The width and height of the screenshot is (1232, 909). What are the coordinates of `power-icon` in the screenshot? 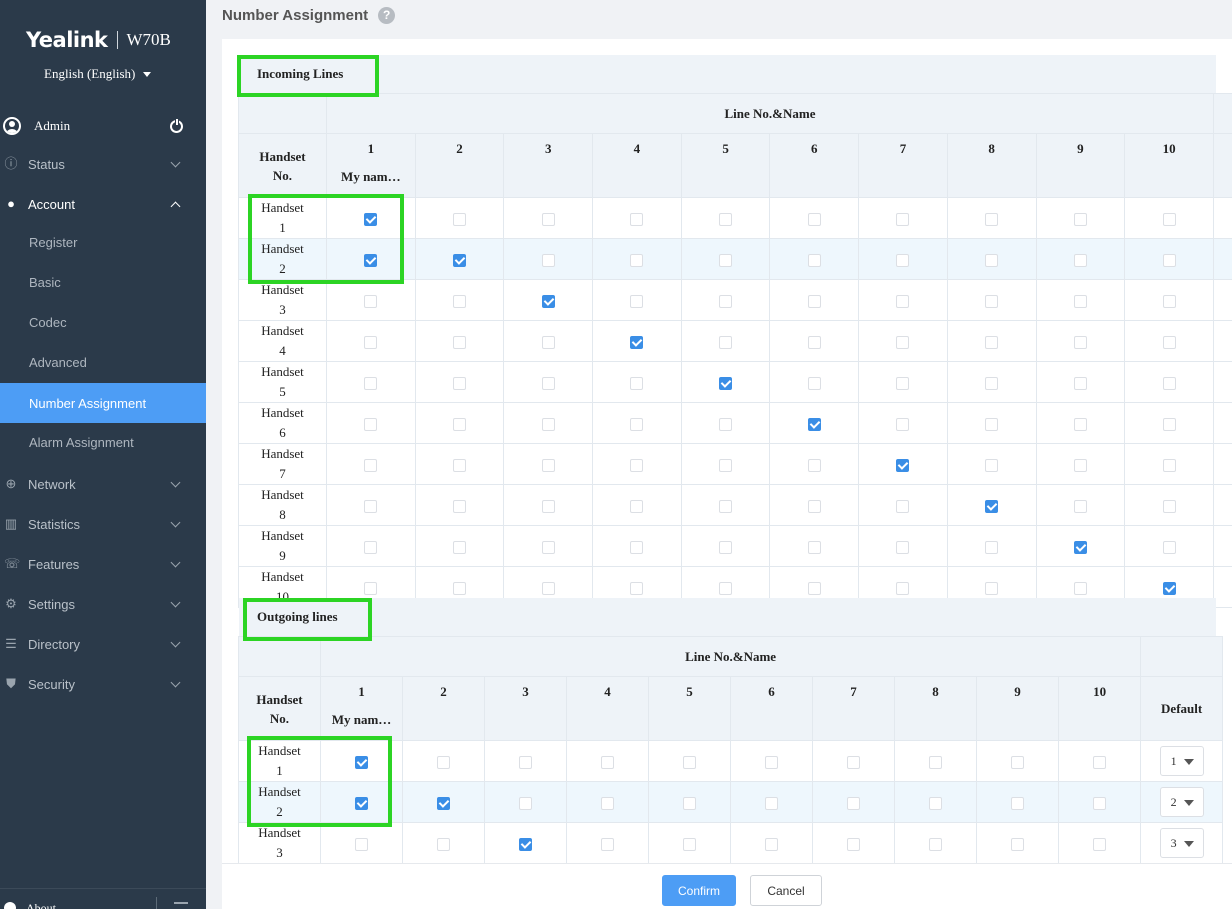 It's located at (176, 125).